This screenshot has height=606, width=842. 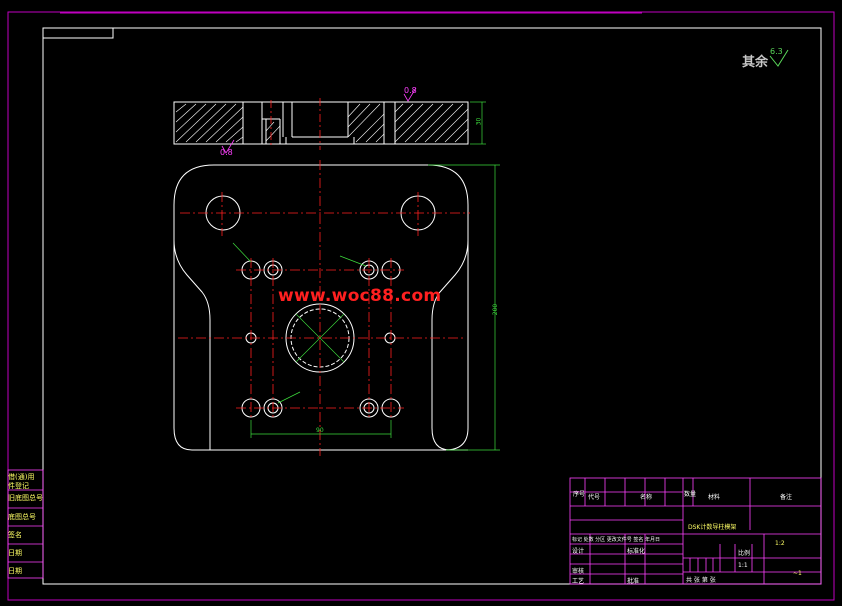 I want to click on side-label-2: 件登记, so click(x=18, y=486).